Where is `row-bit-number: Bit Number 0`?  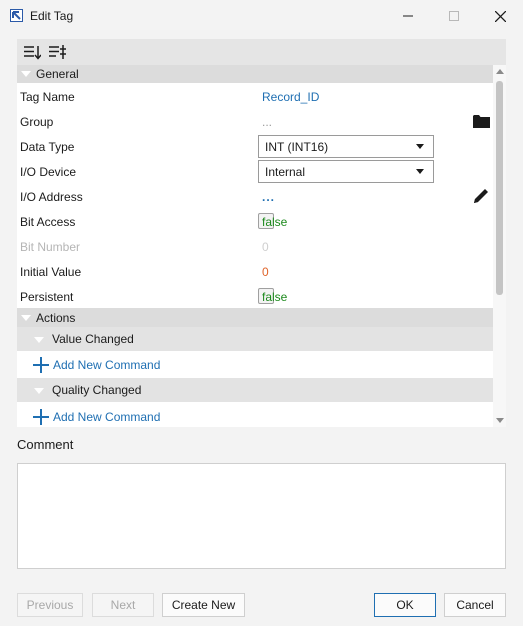 row-bit-number: Bit Number 0 is located at coordinates (255, 246).